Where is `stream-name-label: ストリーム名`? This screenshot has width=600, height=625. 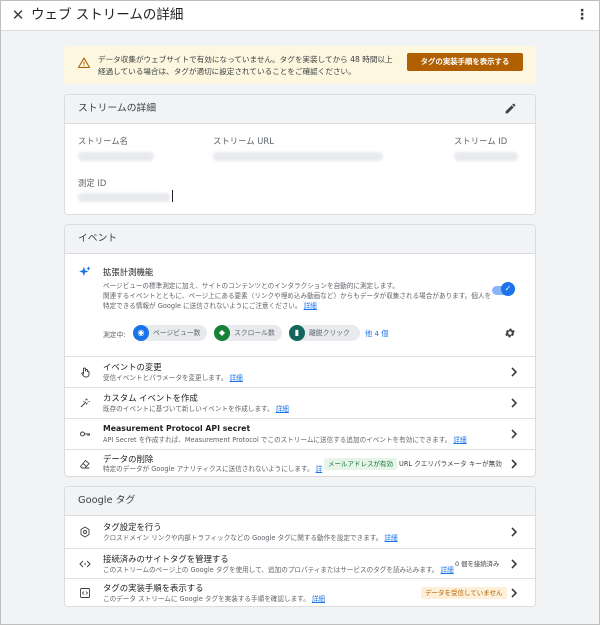 stream-name-label: ストリーム名 is located at coordinates (103, 141).